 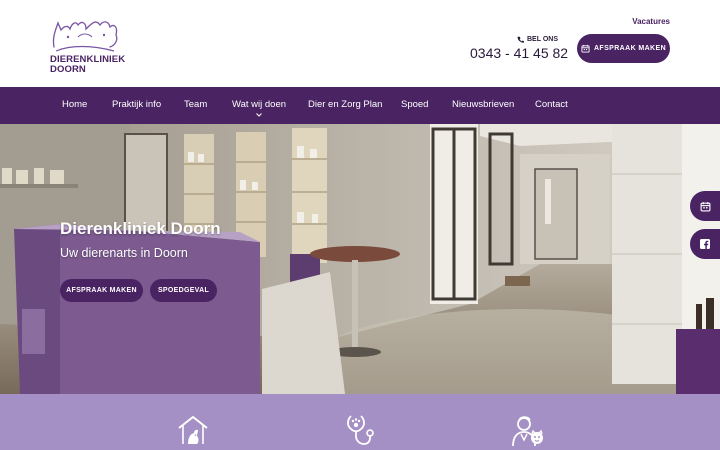 What do you see at coordinates (345, 105) in the screenshot?
I see `nav-item-dier-en-zorg-plan: Dier en Zorg Plan` at bounding box center [345, 105].